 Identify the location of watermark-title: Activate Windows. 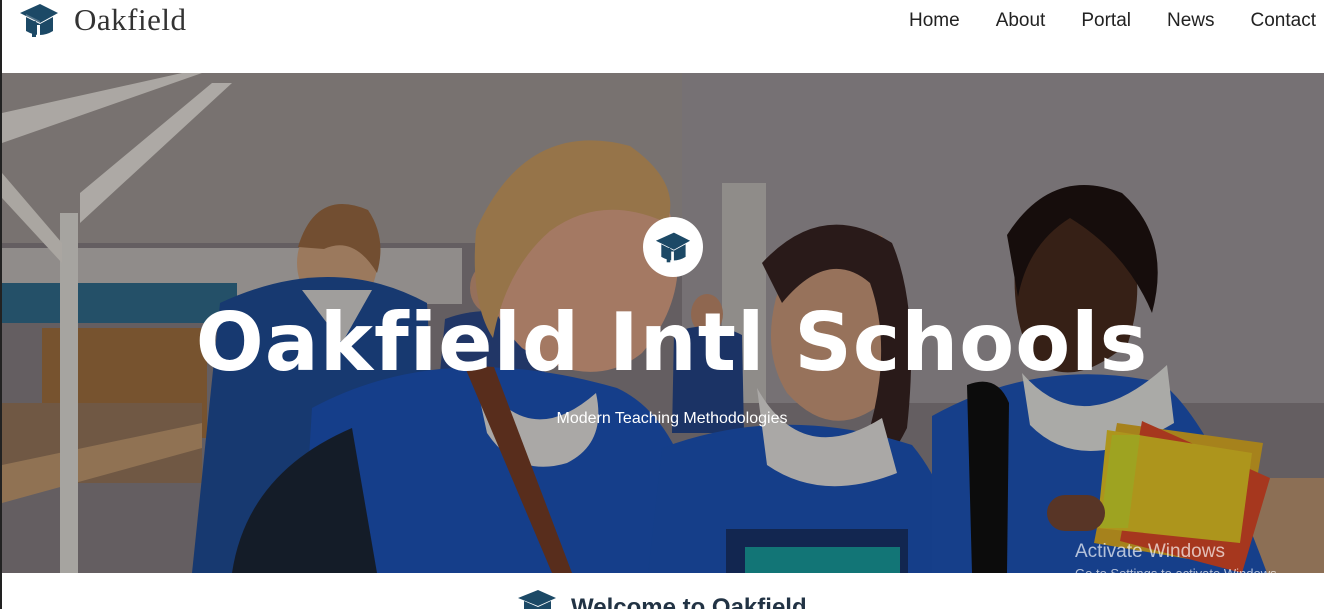
(1150, 551).